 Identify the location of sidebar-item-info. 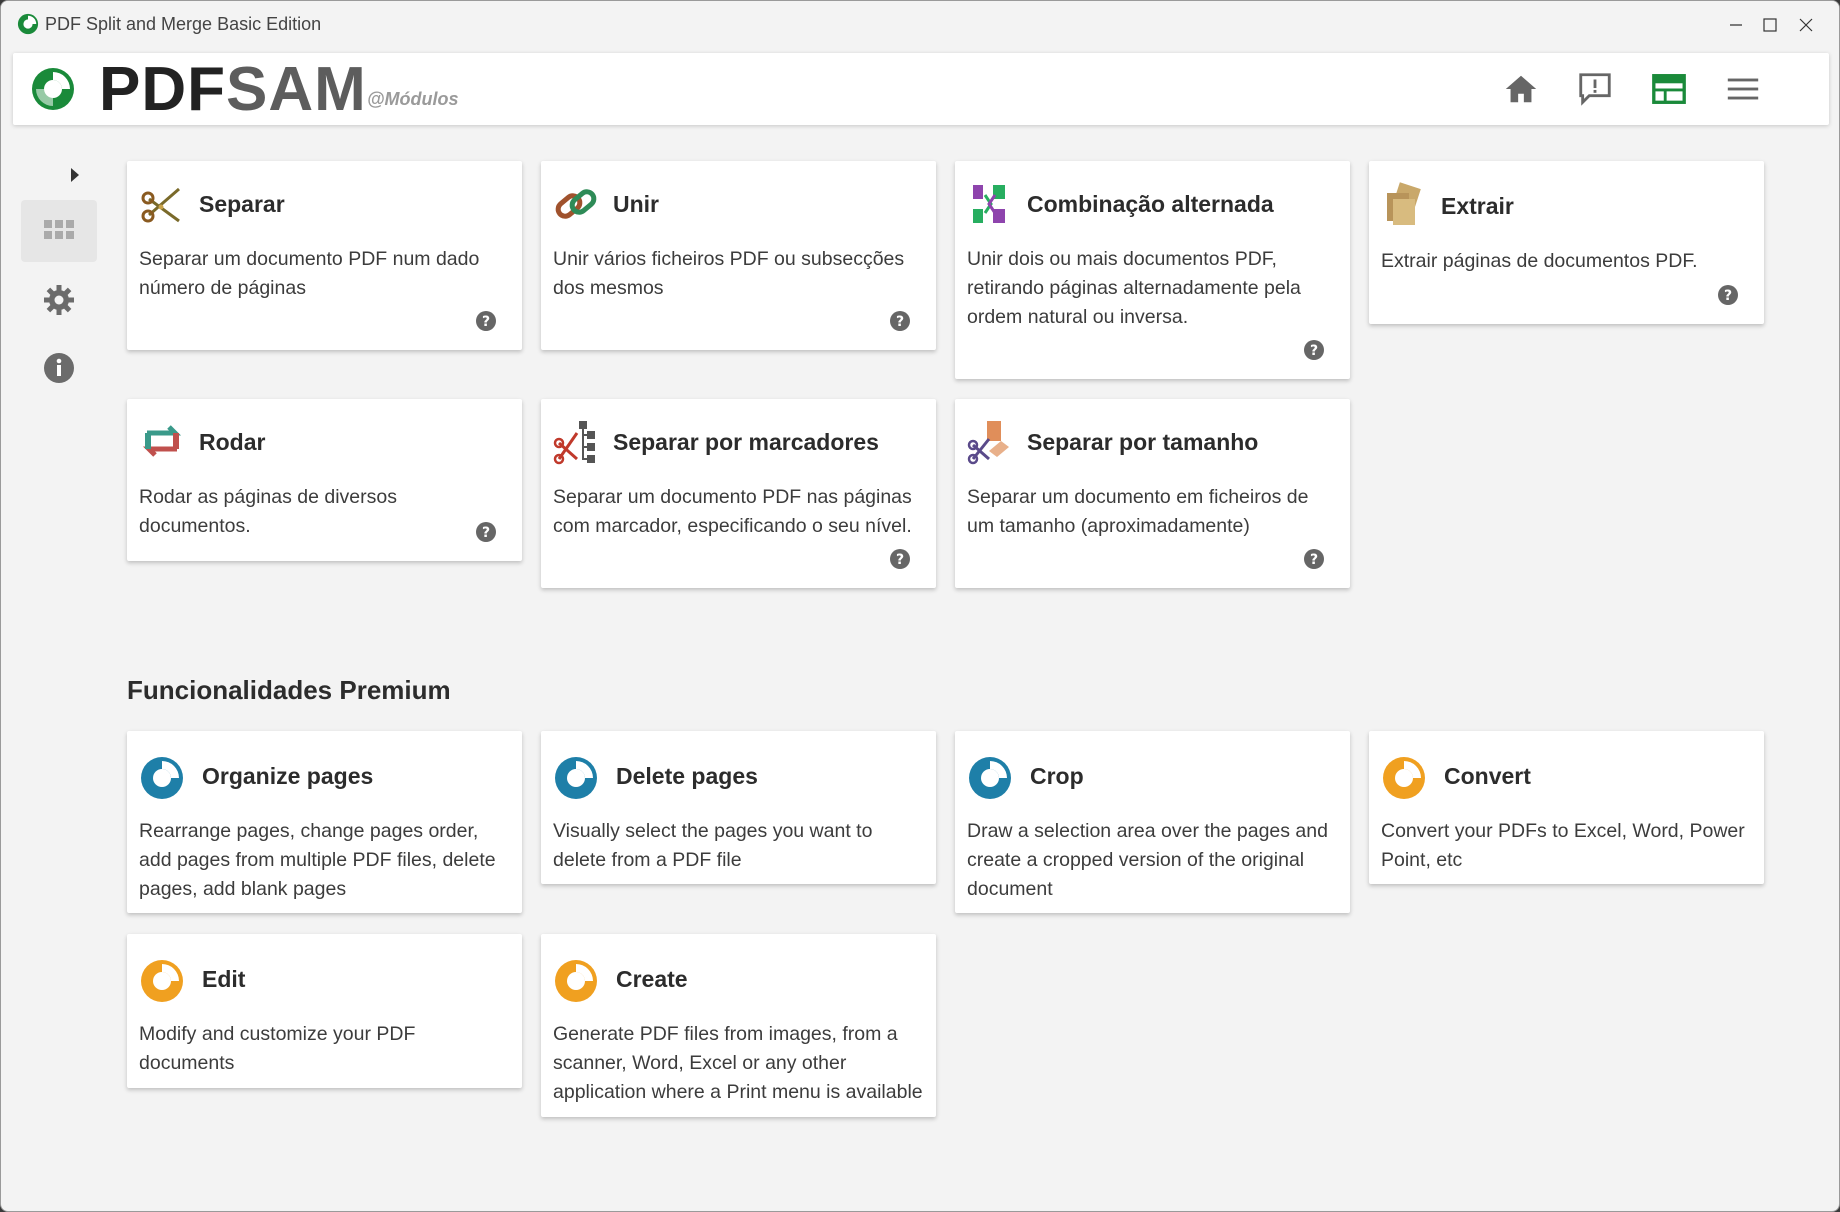
(59, 368).